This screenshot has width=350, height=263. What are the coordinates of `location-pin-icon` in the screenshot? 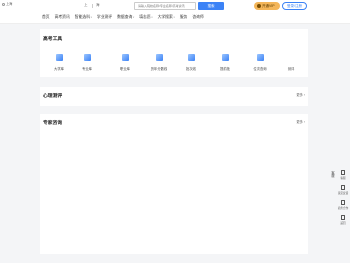 It's located at (3, 4).